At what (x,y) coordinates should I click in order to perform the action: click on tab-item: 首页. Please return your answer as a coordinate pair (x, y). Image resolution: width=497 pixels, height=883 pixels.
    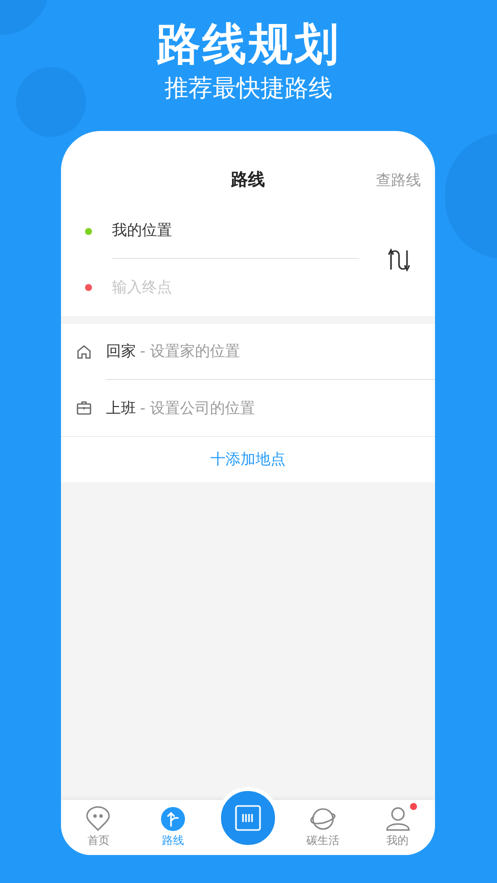
    Looking at the image, I should click on (98, 827).